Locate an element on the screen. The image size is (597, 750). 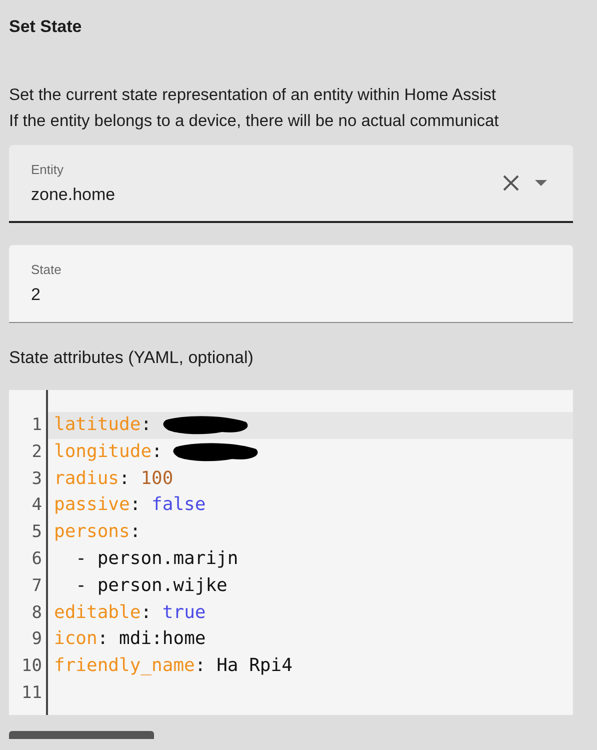
caret-icon is located at coordinates (541, 183).